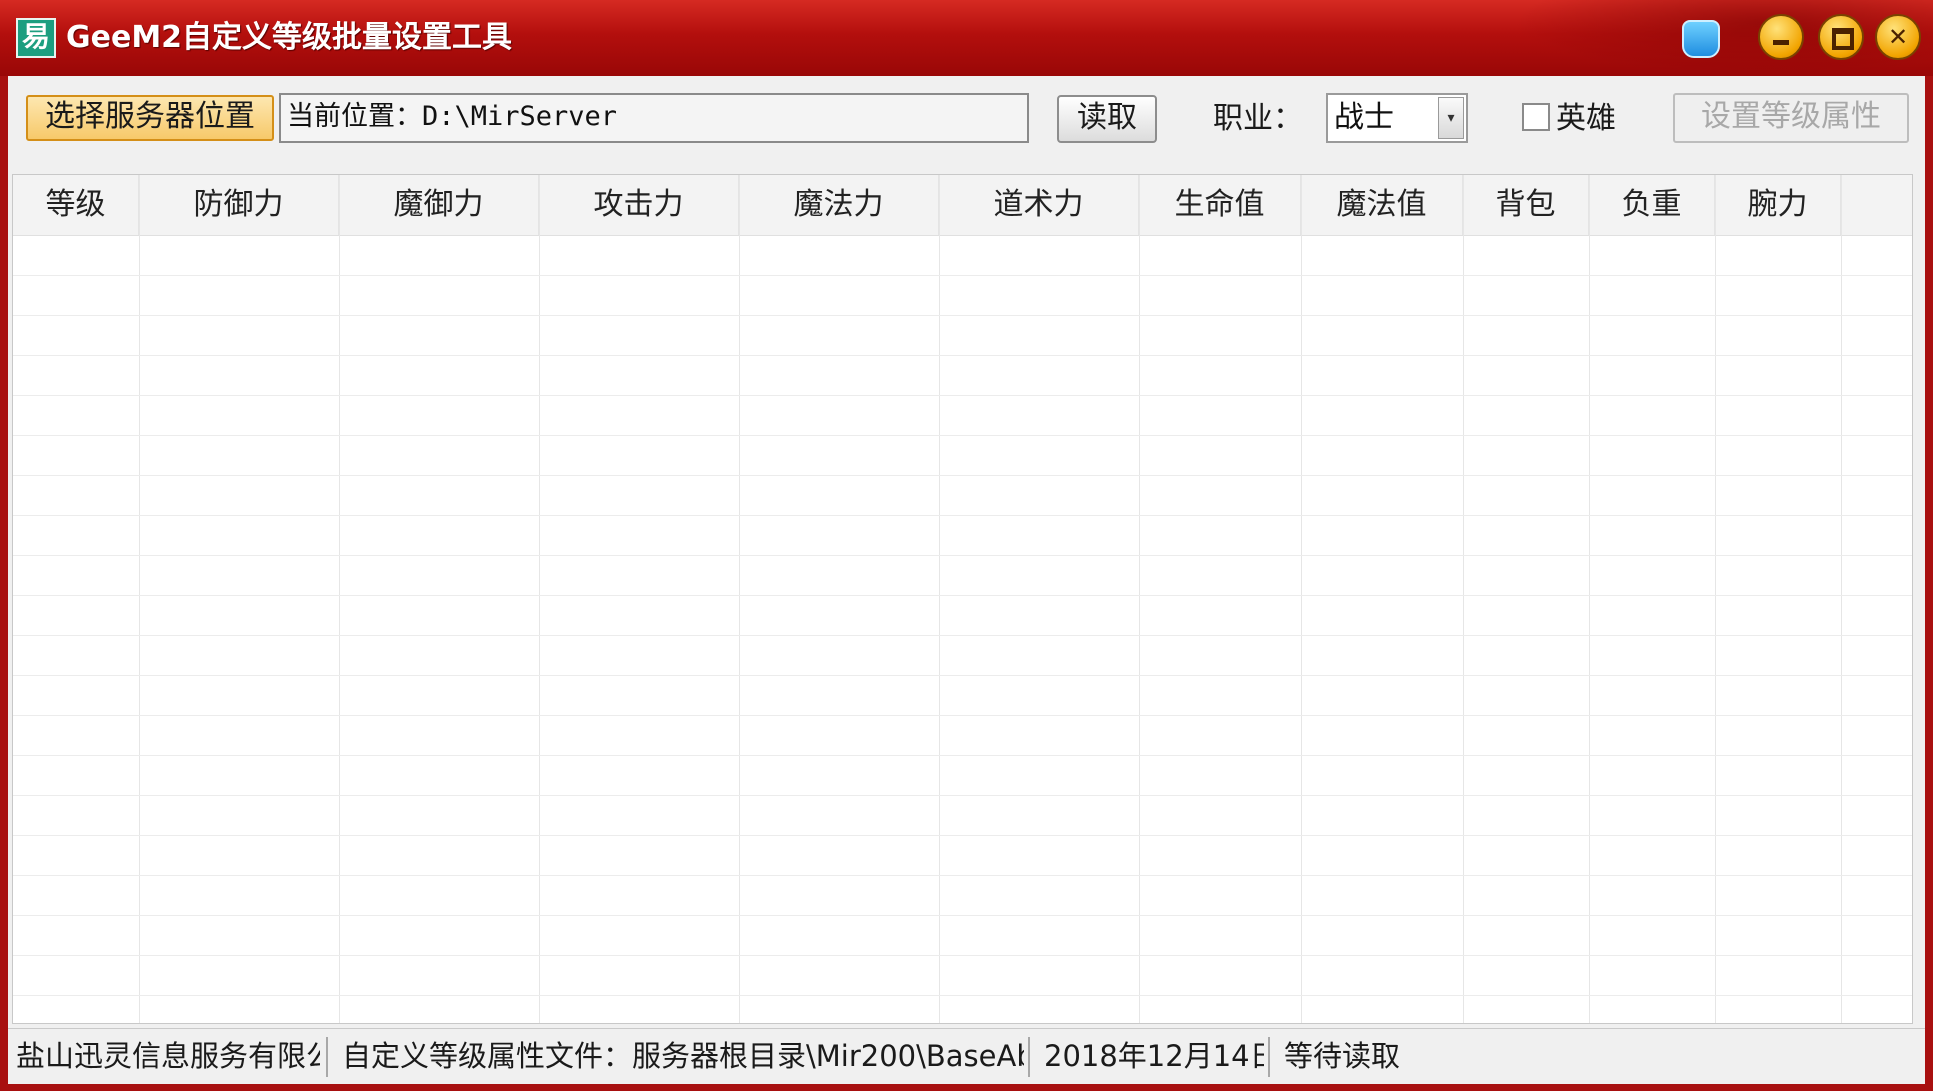 The width and height of the screenshot is (1933, 1091). Describe the element at coordinates (966, 38) in the screenshot. I see `title-bar: 易 GeeM2自定义等级批量设置工具` at that location.